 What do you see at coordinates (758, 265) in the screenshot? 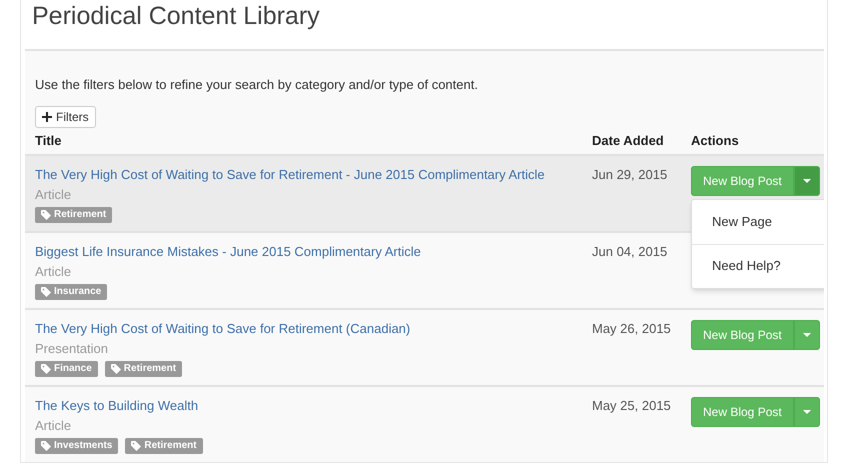
I see `menu-item: Need Help?` at bounding box center [758, 265].